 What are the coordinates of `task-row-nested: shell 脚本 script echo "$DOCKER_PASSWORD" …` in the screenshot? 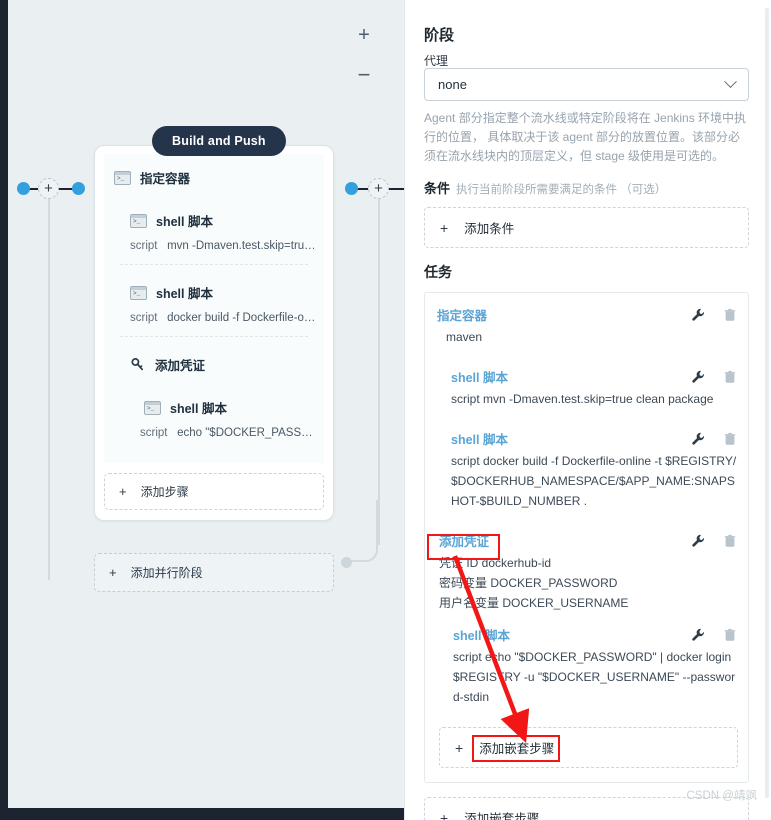 It's located at (588, 666).